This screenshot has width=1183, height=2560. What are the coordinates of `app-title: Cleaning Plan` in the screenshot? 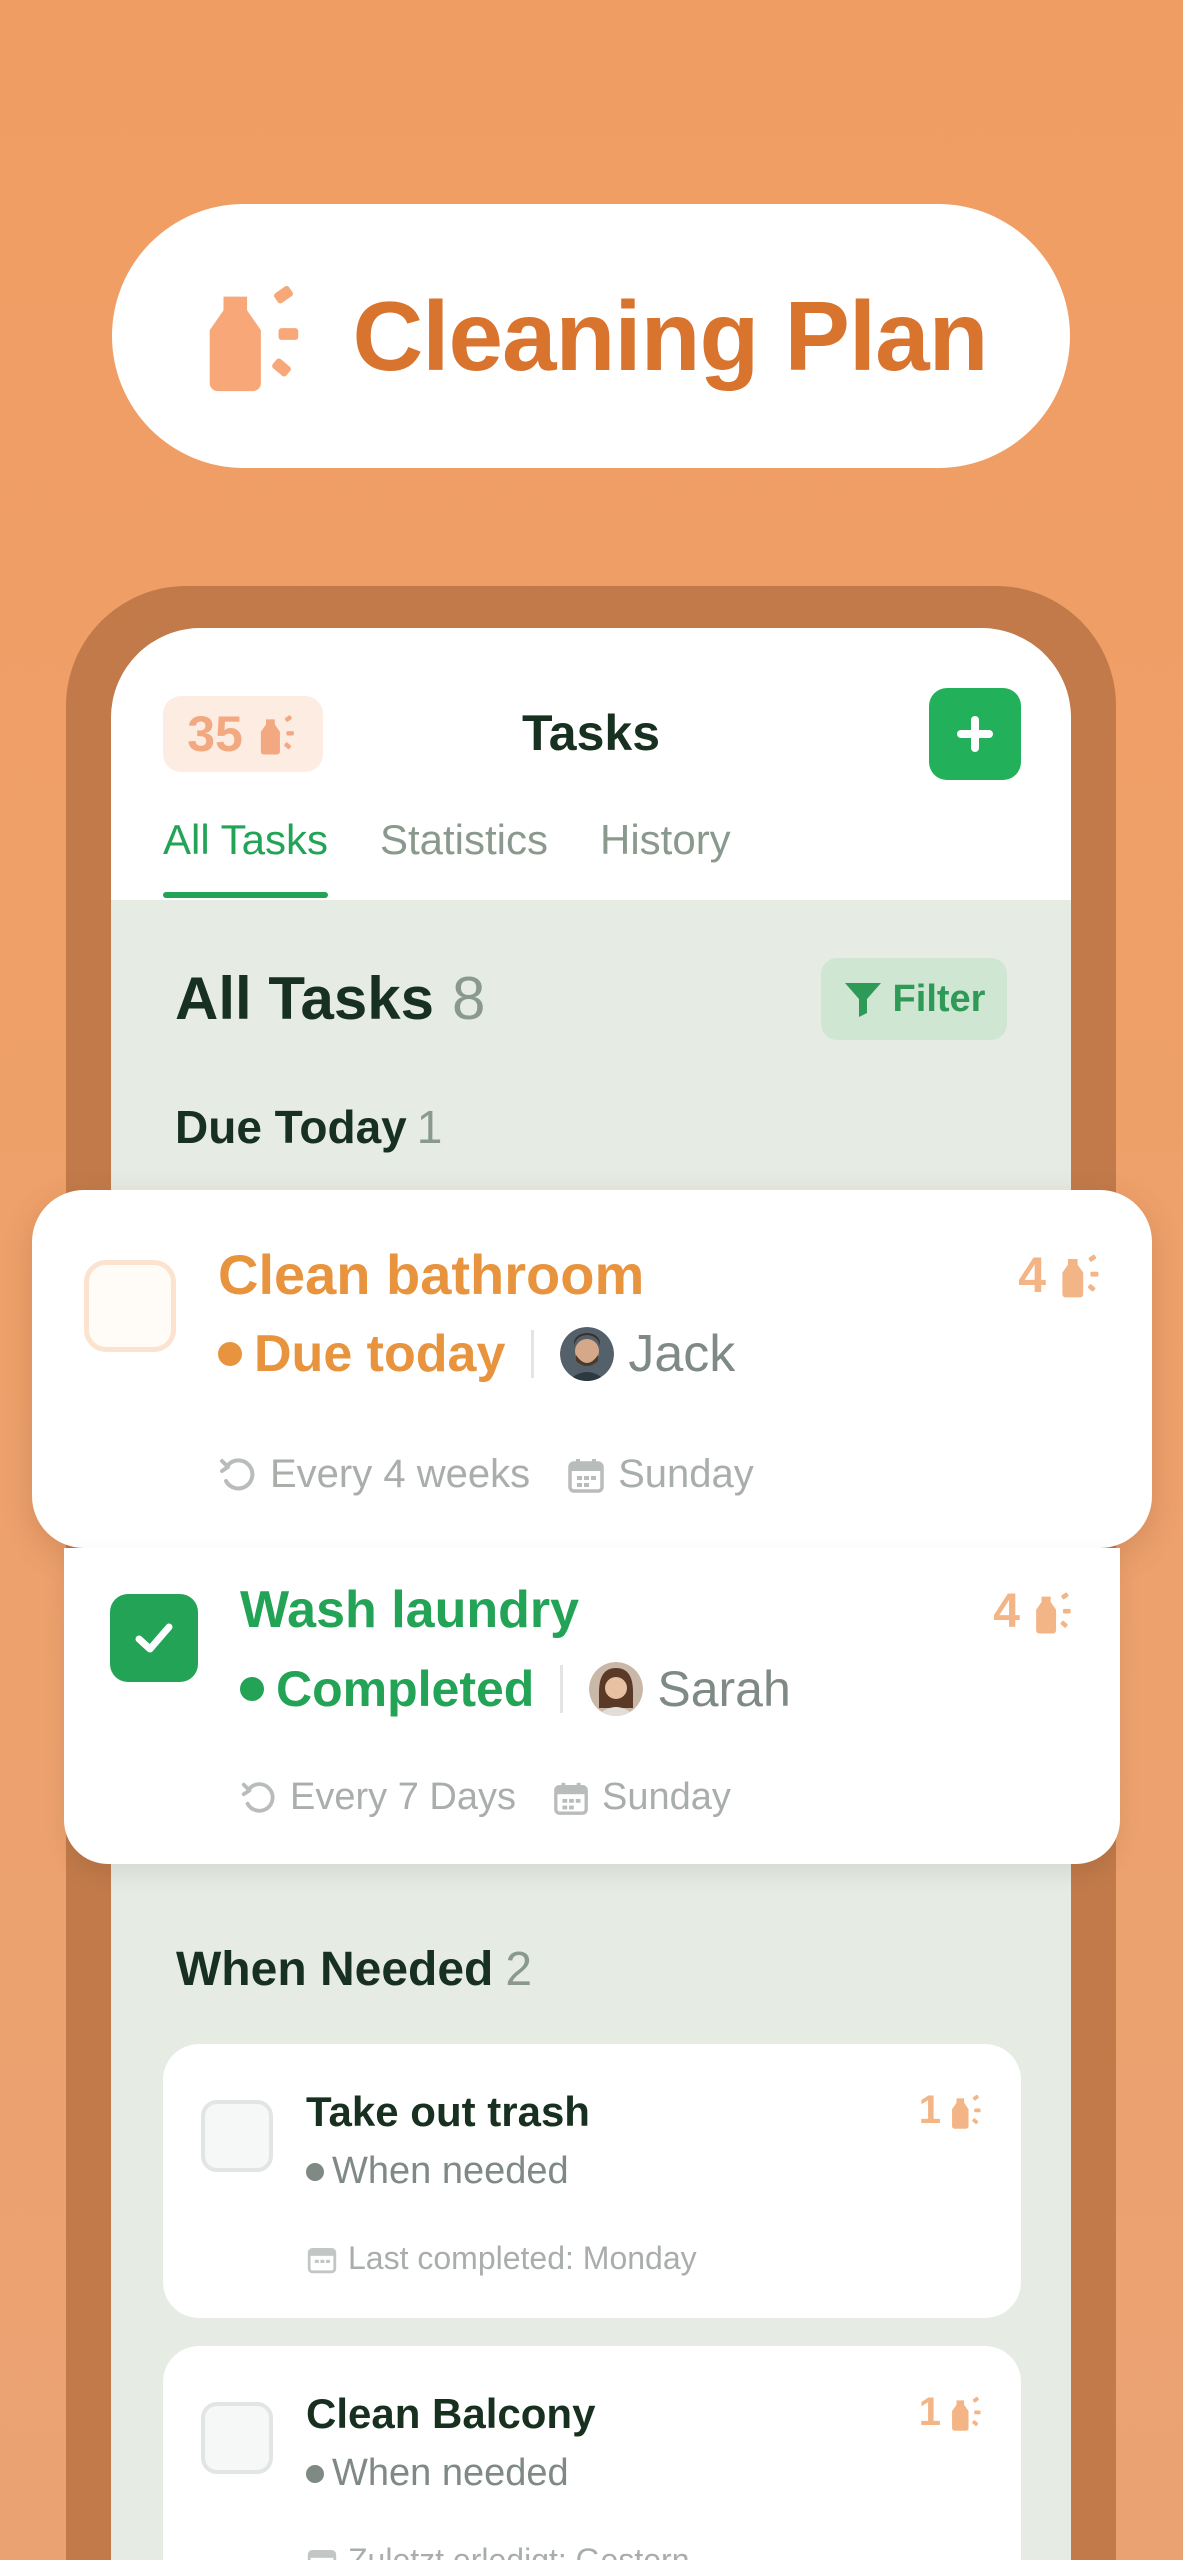 It's located at (670, 335).